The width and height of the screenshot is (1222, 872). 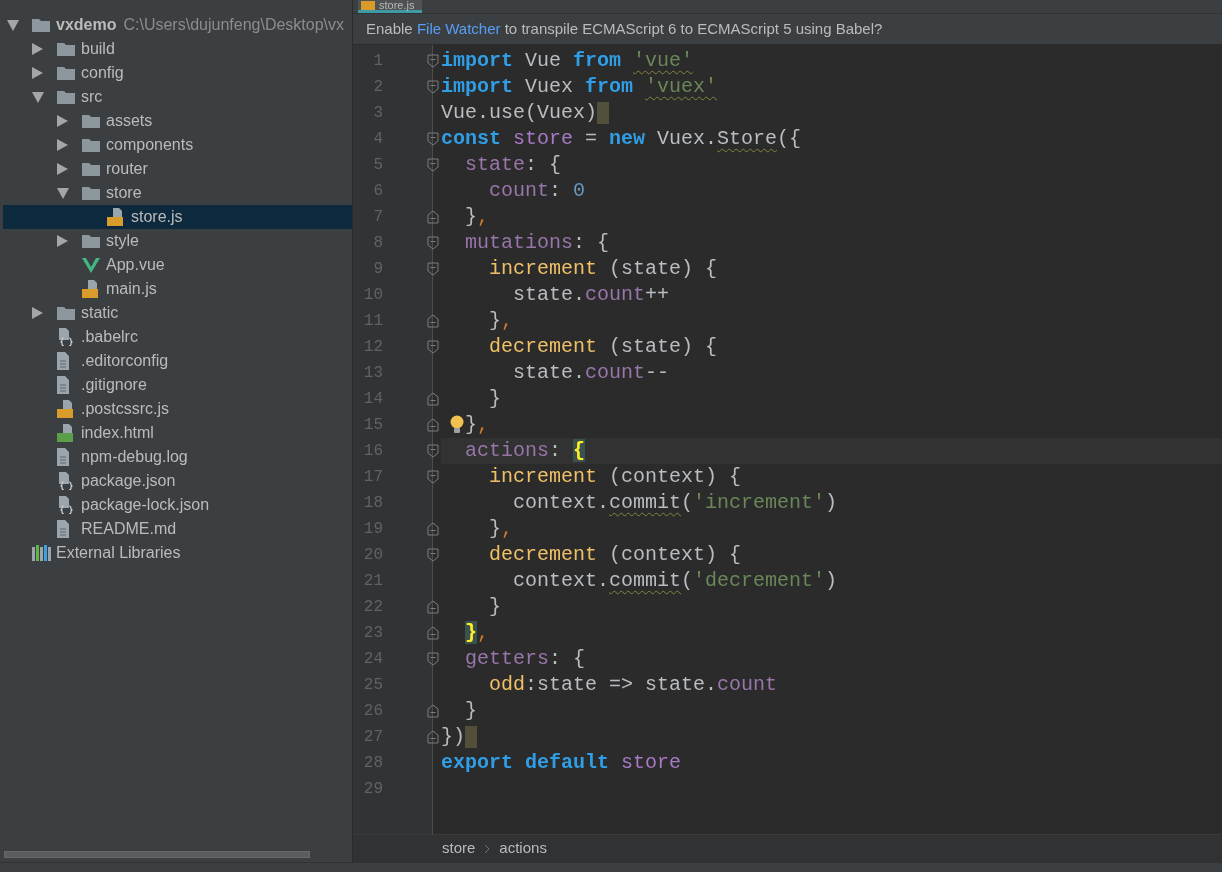 I want to click on tree-item: store, so click(x=177, y=193).